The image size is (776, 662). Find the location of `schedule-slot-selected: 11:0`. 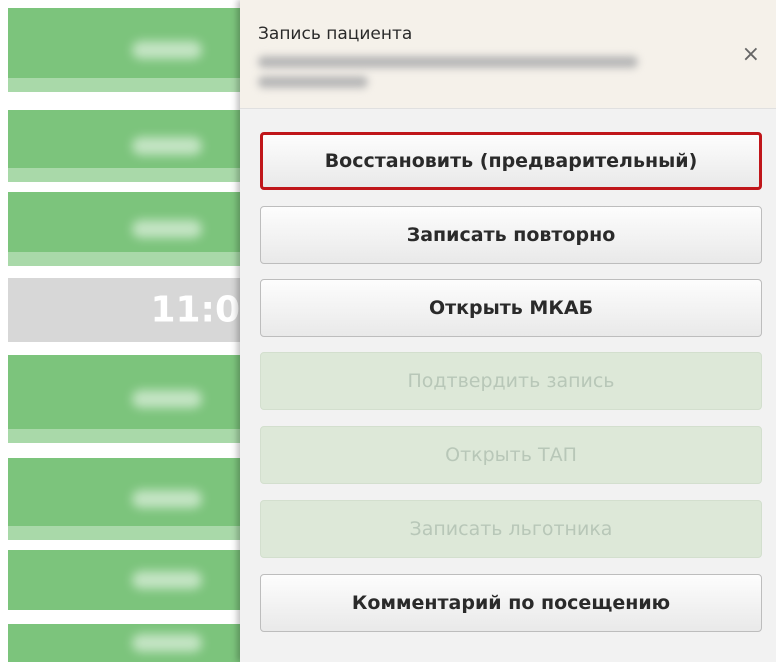

schedule-slot-selected: 11:0 is located at coordinates (124, 310).